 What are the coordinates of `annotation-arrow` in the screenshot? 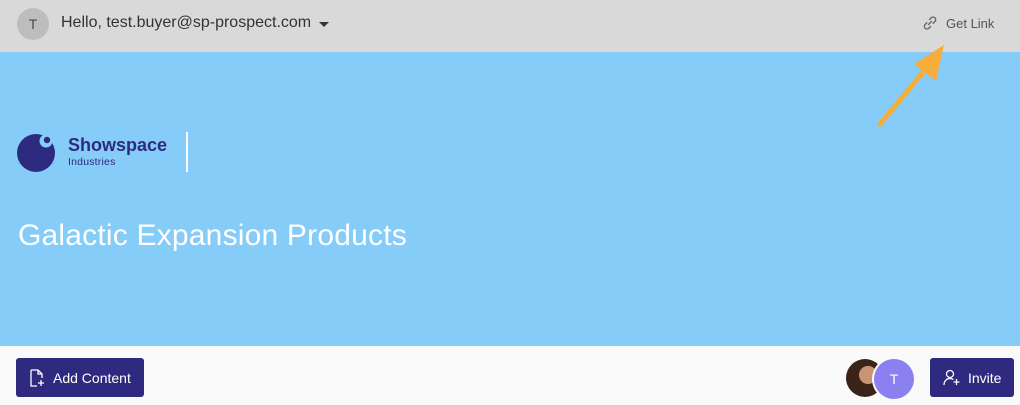 It's located at (910, 86).